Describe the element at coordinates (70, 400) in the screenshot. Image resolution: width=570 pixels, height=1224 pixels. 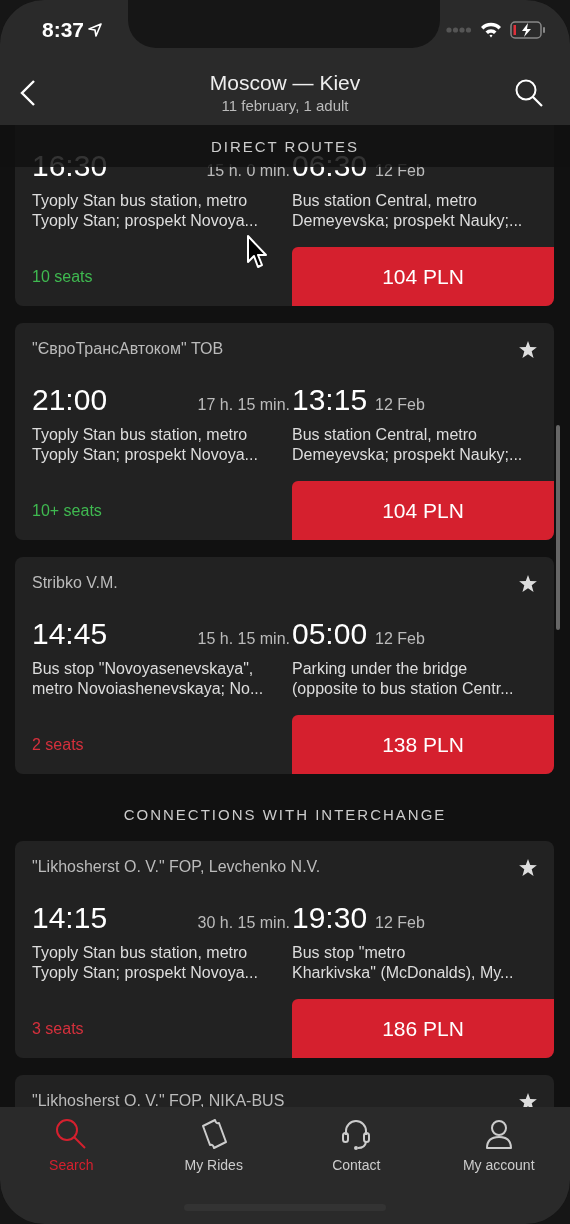
I see `departure-time: 21:00` at that location.